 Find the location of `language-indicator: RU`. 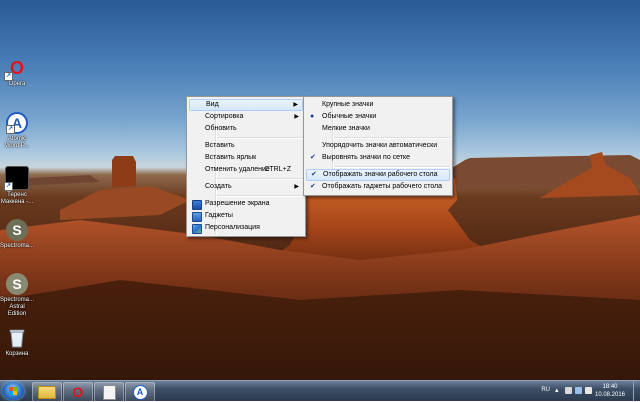

language-indicator: RU is located at coordinates (545, 390).